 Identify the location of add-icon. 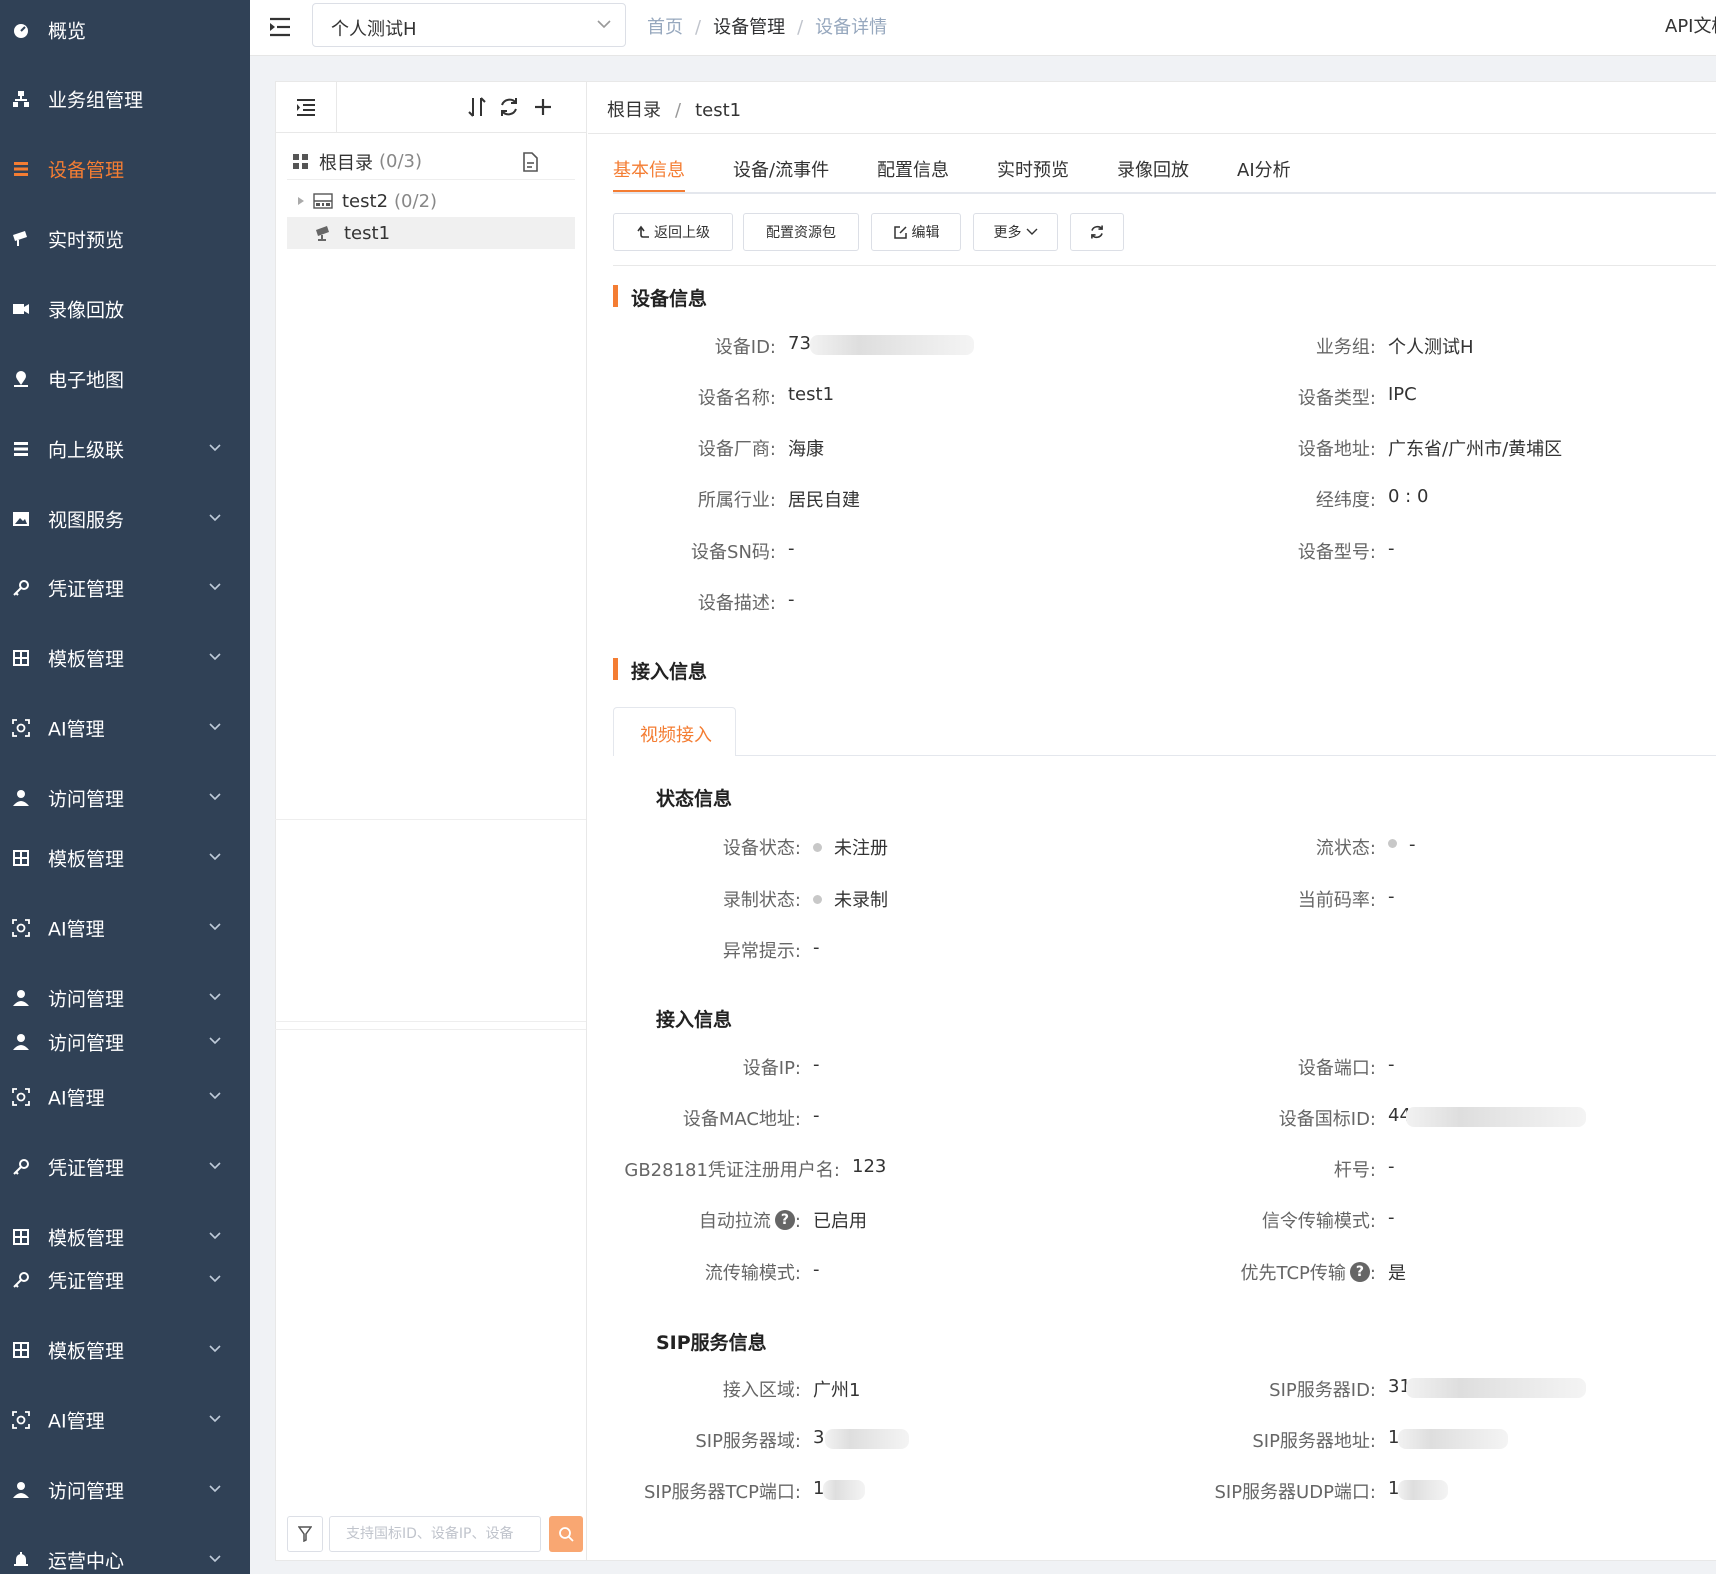
(543, 107).